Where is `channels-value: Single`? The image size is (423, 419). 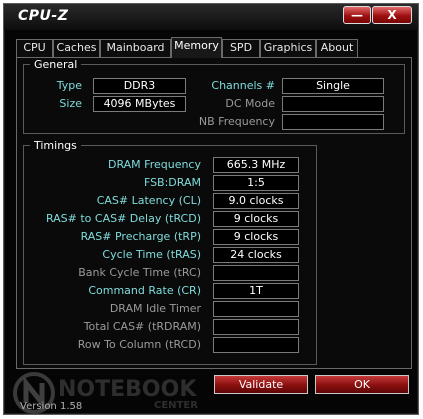 channels-value: Single is located at coordinates (333, 86).